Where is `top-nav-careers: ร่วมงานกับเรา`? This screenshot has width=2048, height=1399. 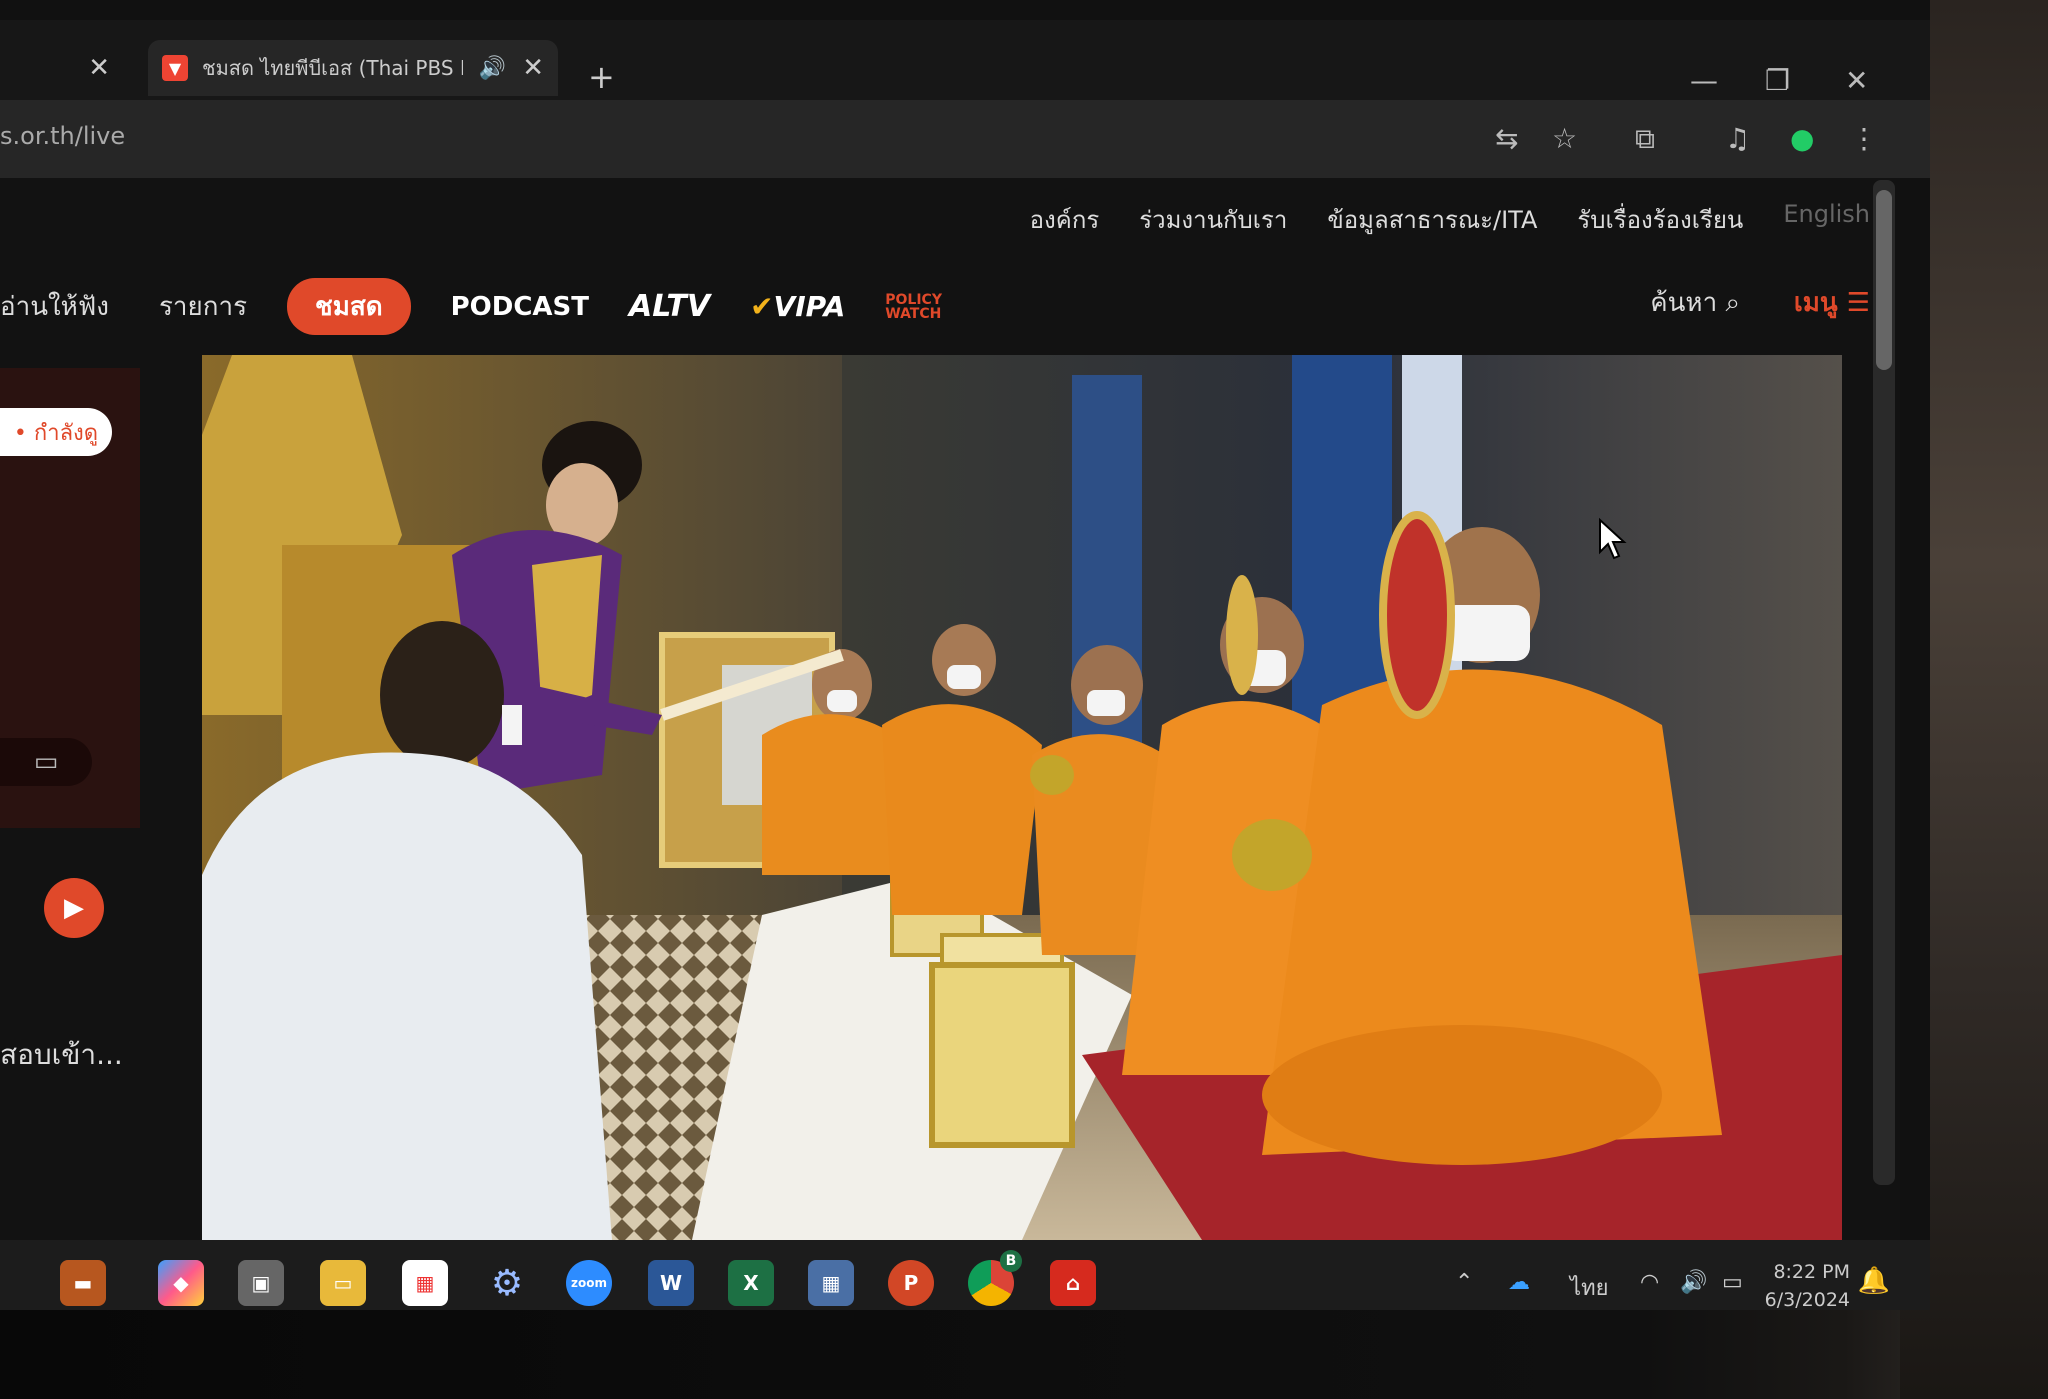
top-nav-careers: ร่วมงานกับเรา is located at coordinates (1213, 219).